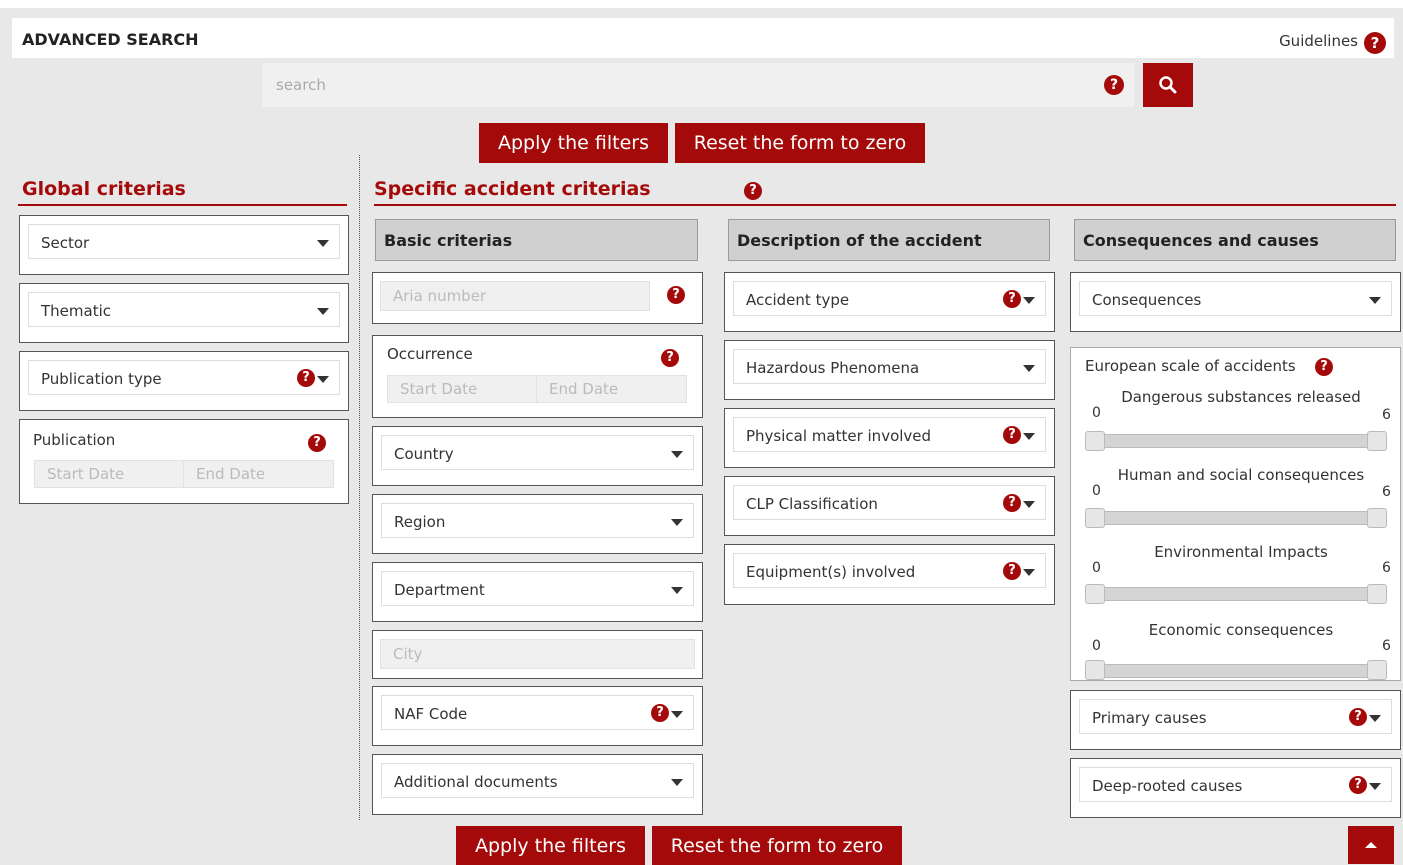 This screenshot has height=865, width=1403. What do you see at coordinates (753, 191) in the screenshot?
I see `specific-criterias-help-icon: ?` at bounding box center [753, 191].